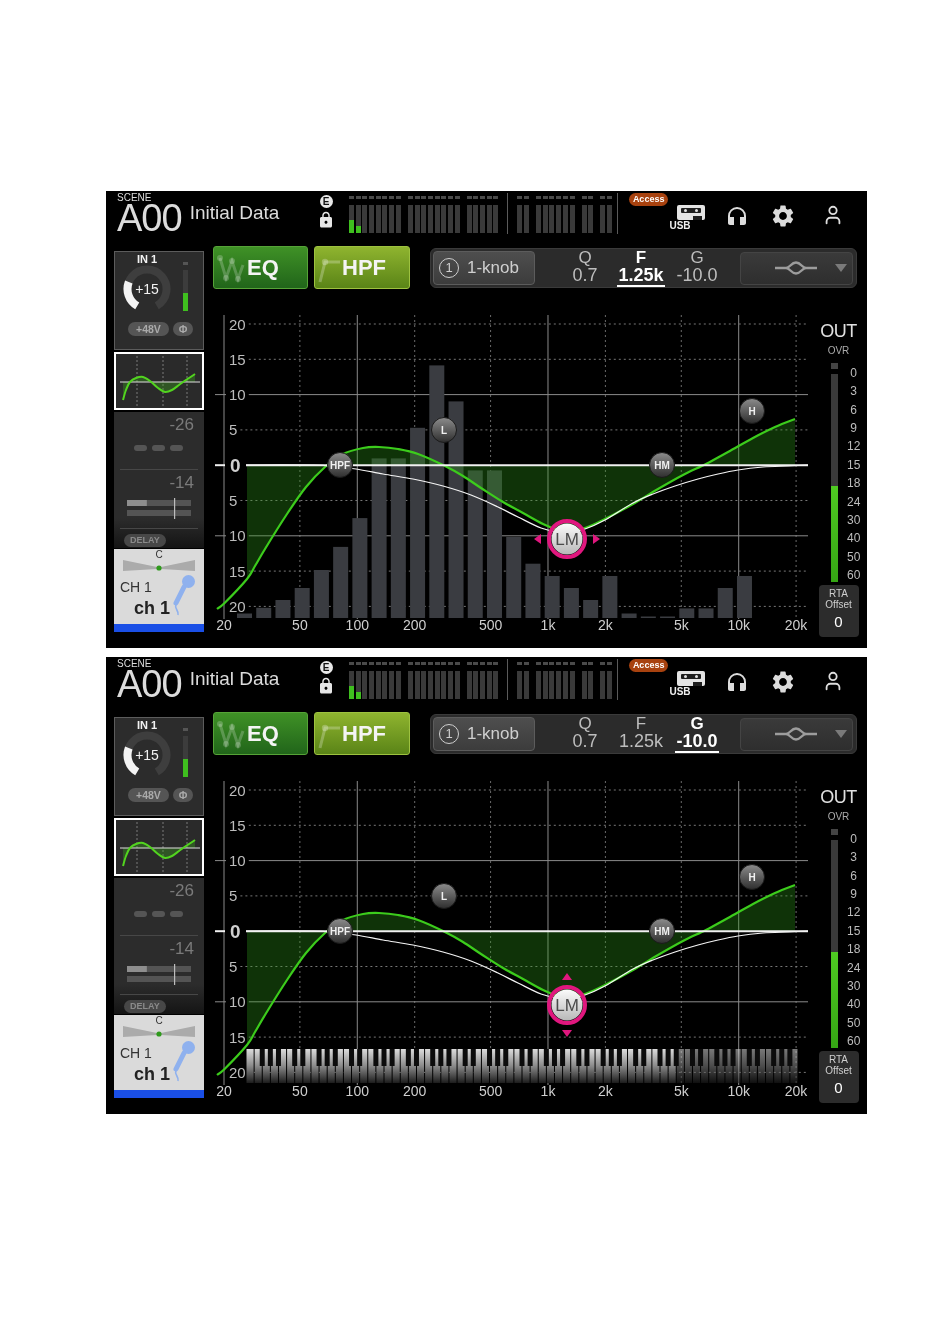  I want to click on x-axis-label: 200, so click(415, 1091).